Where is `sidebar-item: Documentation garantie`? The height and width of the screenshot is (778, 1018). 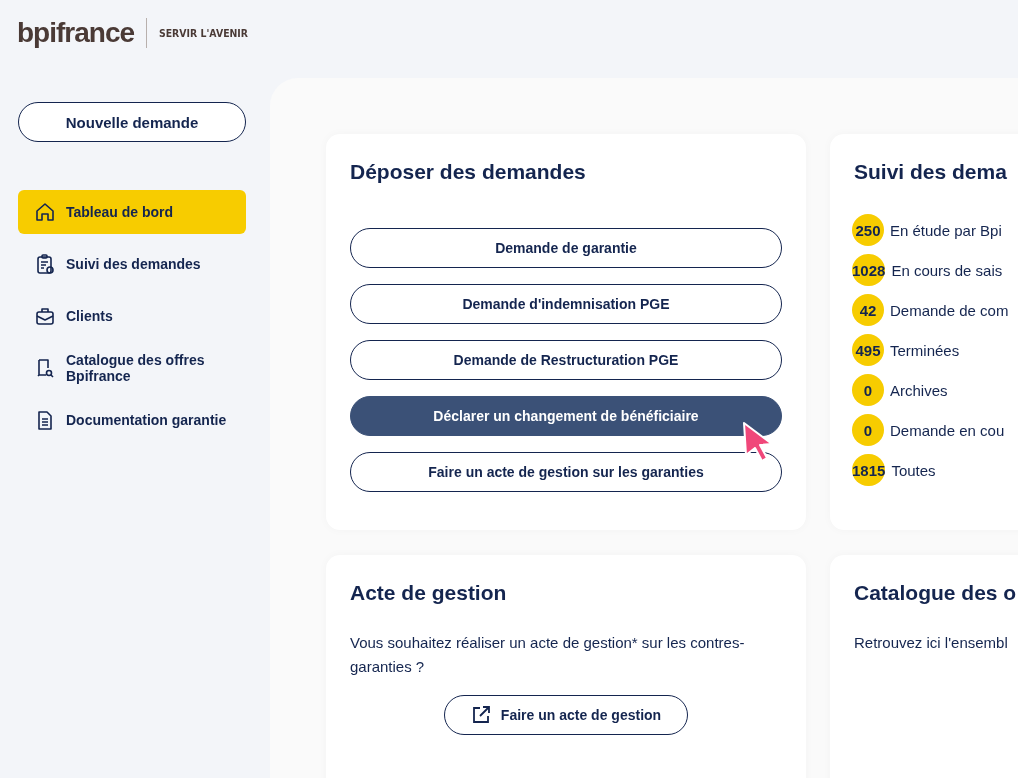
sidebar-item: Documentation garantie is located at coordinates (132, 420).